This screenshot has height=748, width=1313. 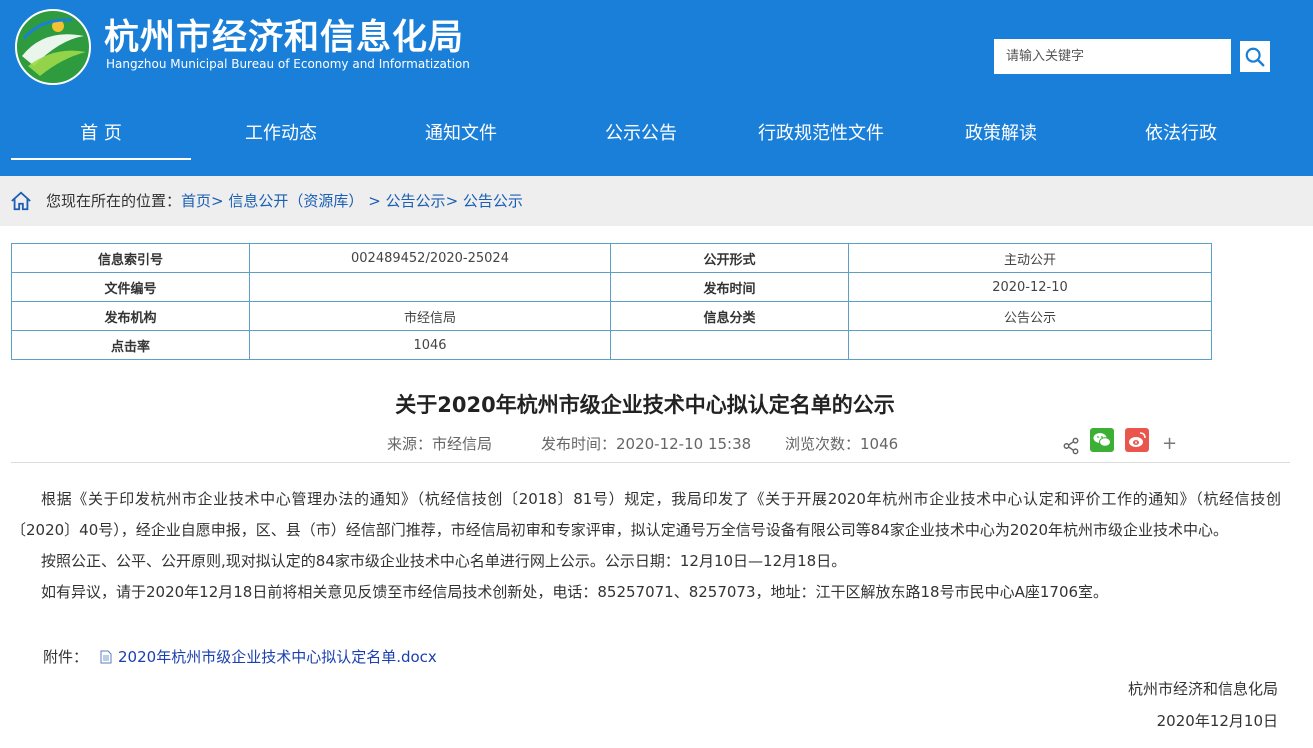 I want to click on table-row: 文件编号 发布时间 2020-12-10, so click(x=611, y=287).